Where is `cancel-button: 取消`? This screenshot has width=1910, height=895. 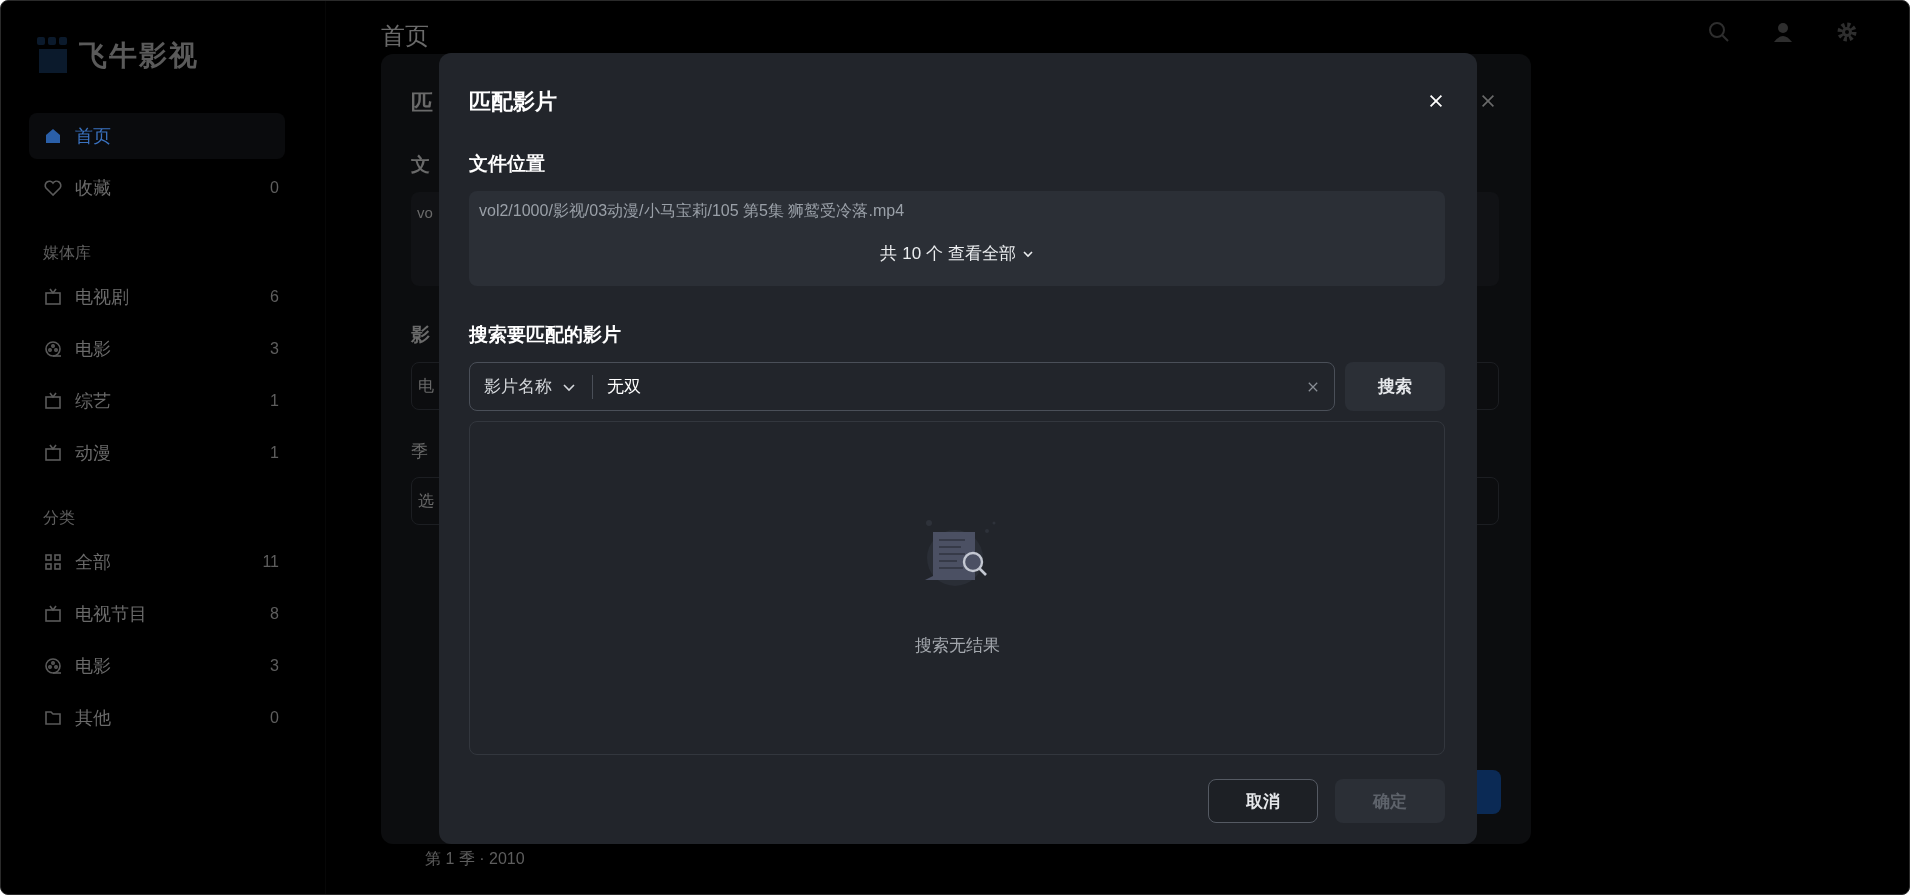
cancel-button: 取消 is located at coordinates (1263, 801).